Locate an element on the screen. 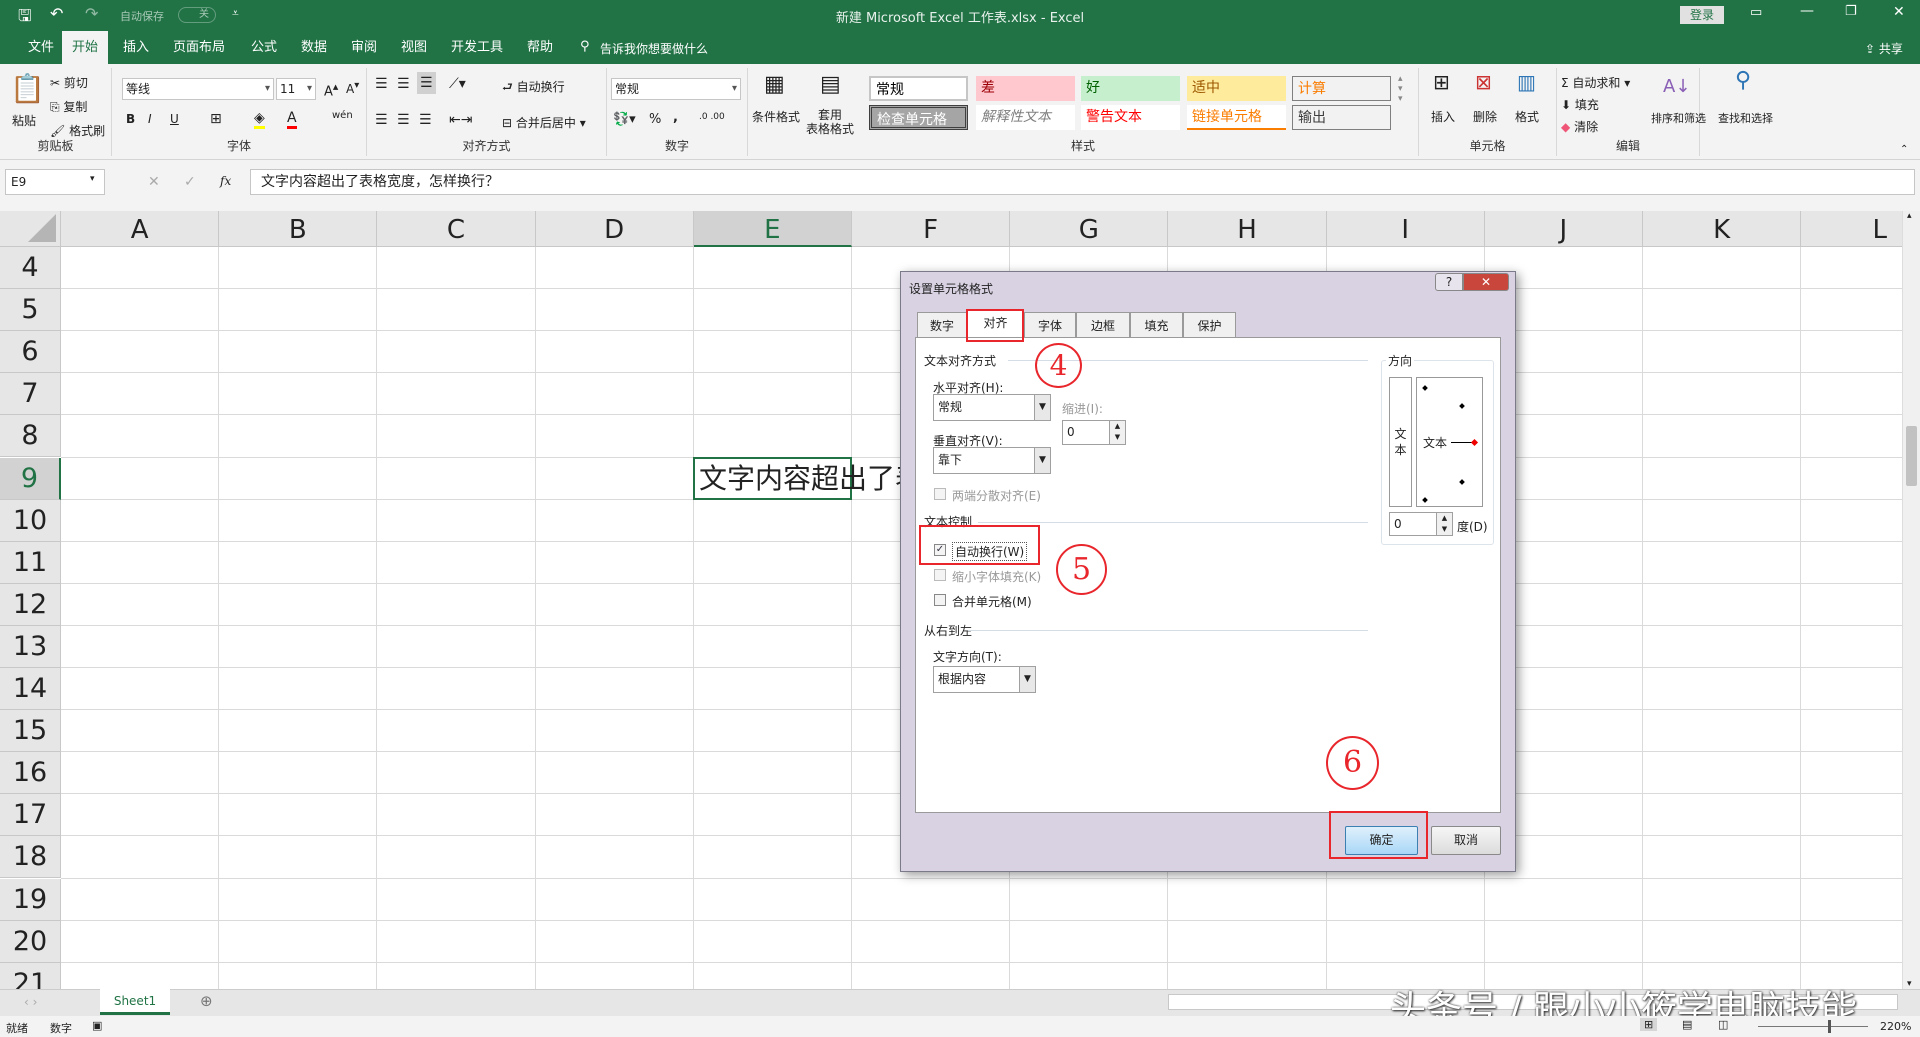 The height and width of the screenshot is (1037, 1920). menu-tab-8: 开发工具 is located at coordinates (477, 47).